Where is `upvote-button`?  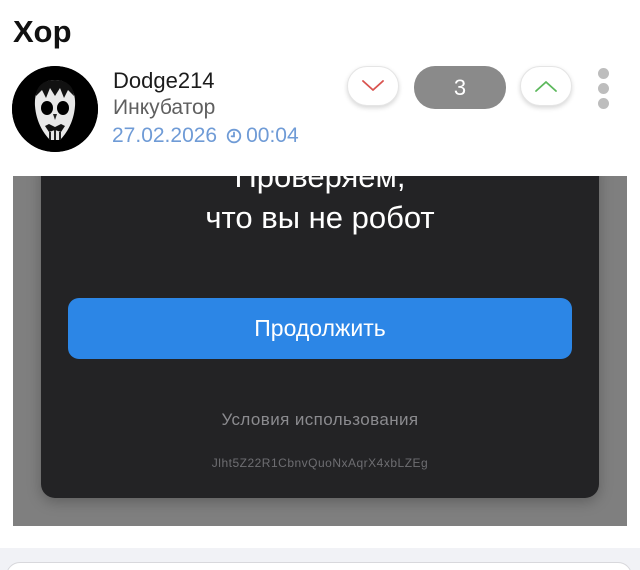
upvote-button is located at coordinates (546, 86).